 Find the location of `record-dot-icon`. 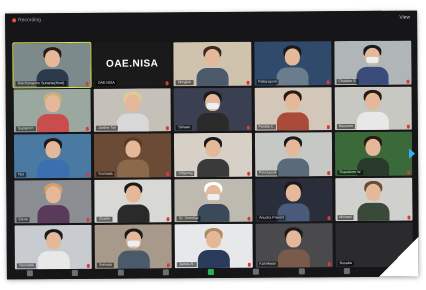

record-dot-icon is located at coordinates (14, 19).